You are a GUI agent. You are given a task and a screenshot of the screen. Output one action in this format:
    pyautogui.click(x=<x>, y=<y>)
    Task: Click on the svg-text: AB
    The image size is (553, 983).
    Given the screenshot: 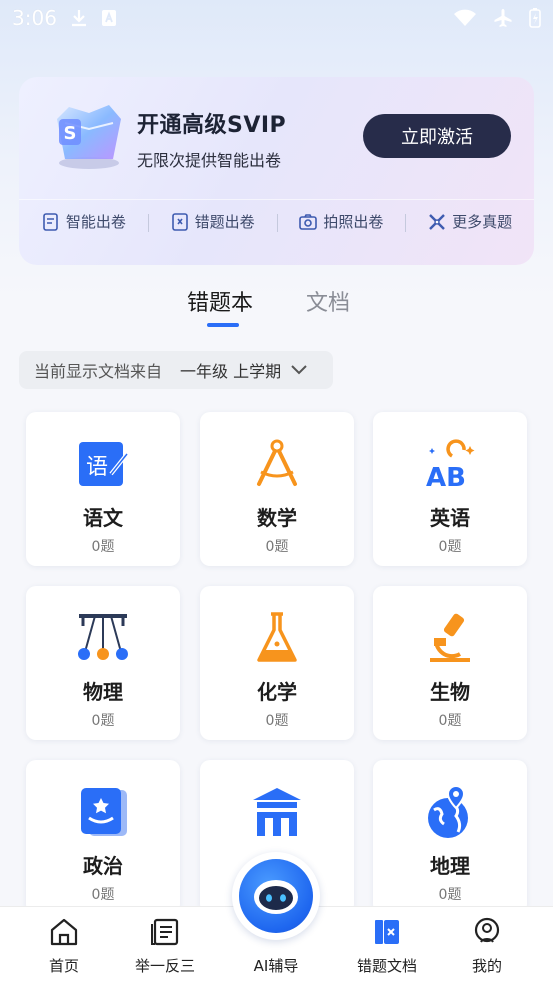 What is the action you would take?
    pyautogui.click(x=446, y=477)
    